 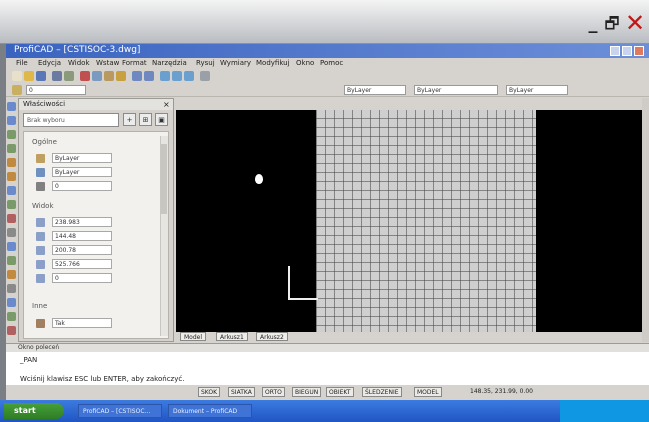 I want to click on polygon-icon, so click(x=11, y=134).